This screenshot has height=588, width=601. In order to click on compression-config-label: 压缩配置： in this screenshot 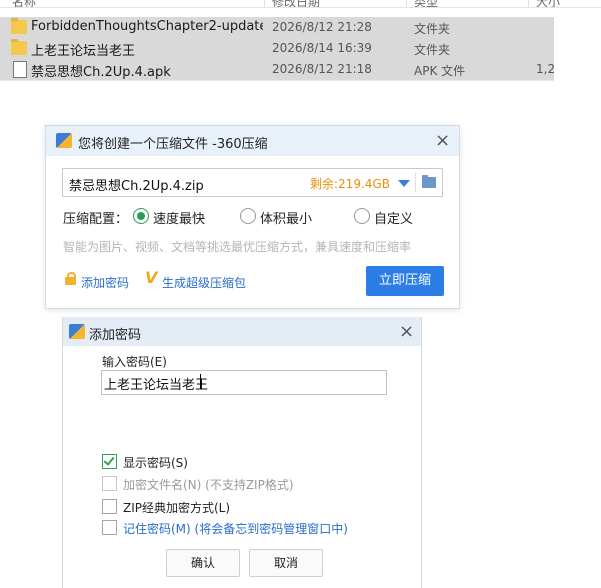, I will do `click(96, 219)`.